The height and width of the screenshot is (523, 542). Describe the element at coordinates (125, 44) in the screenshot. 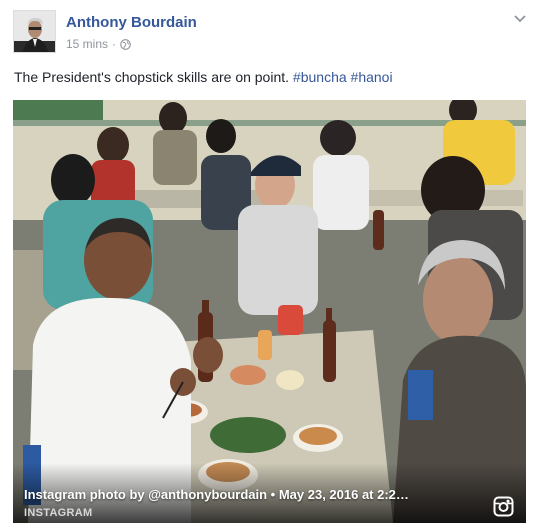

I see `globe-icon` at that location.